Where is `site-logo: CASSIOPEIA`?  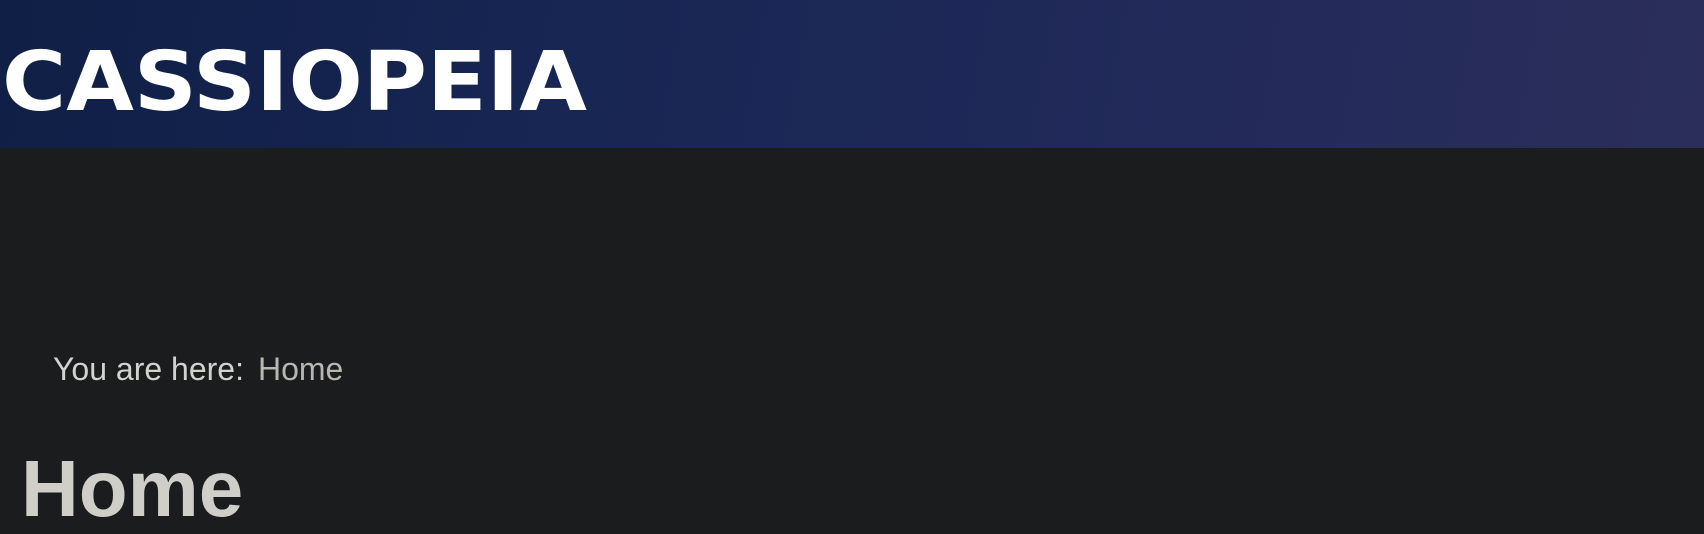
site-logo: CASSIOPEIA is located at coordinates (295, 78).